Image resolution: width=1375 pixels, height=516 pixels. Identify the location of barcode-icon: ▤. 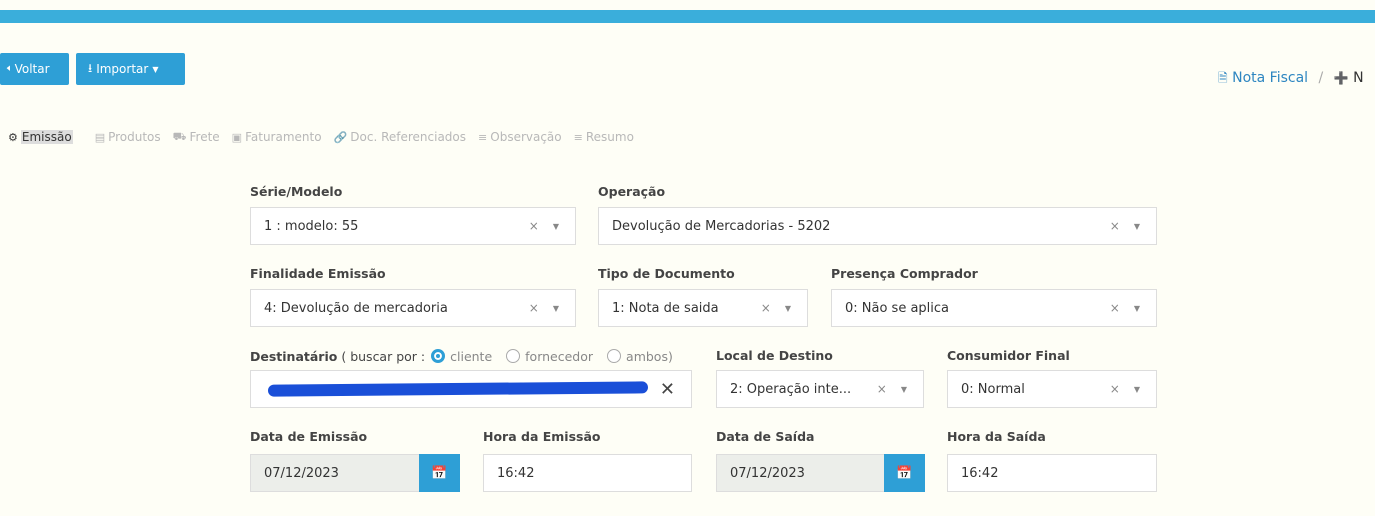
(100, 137).